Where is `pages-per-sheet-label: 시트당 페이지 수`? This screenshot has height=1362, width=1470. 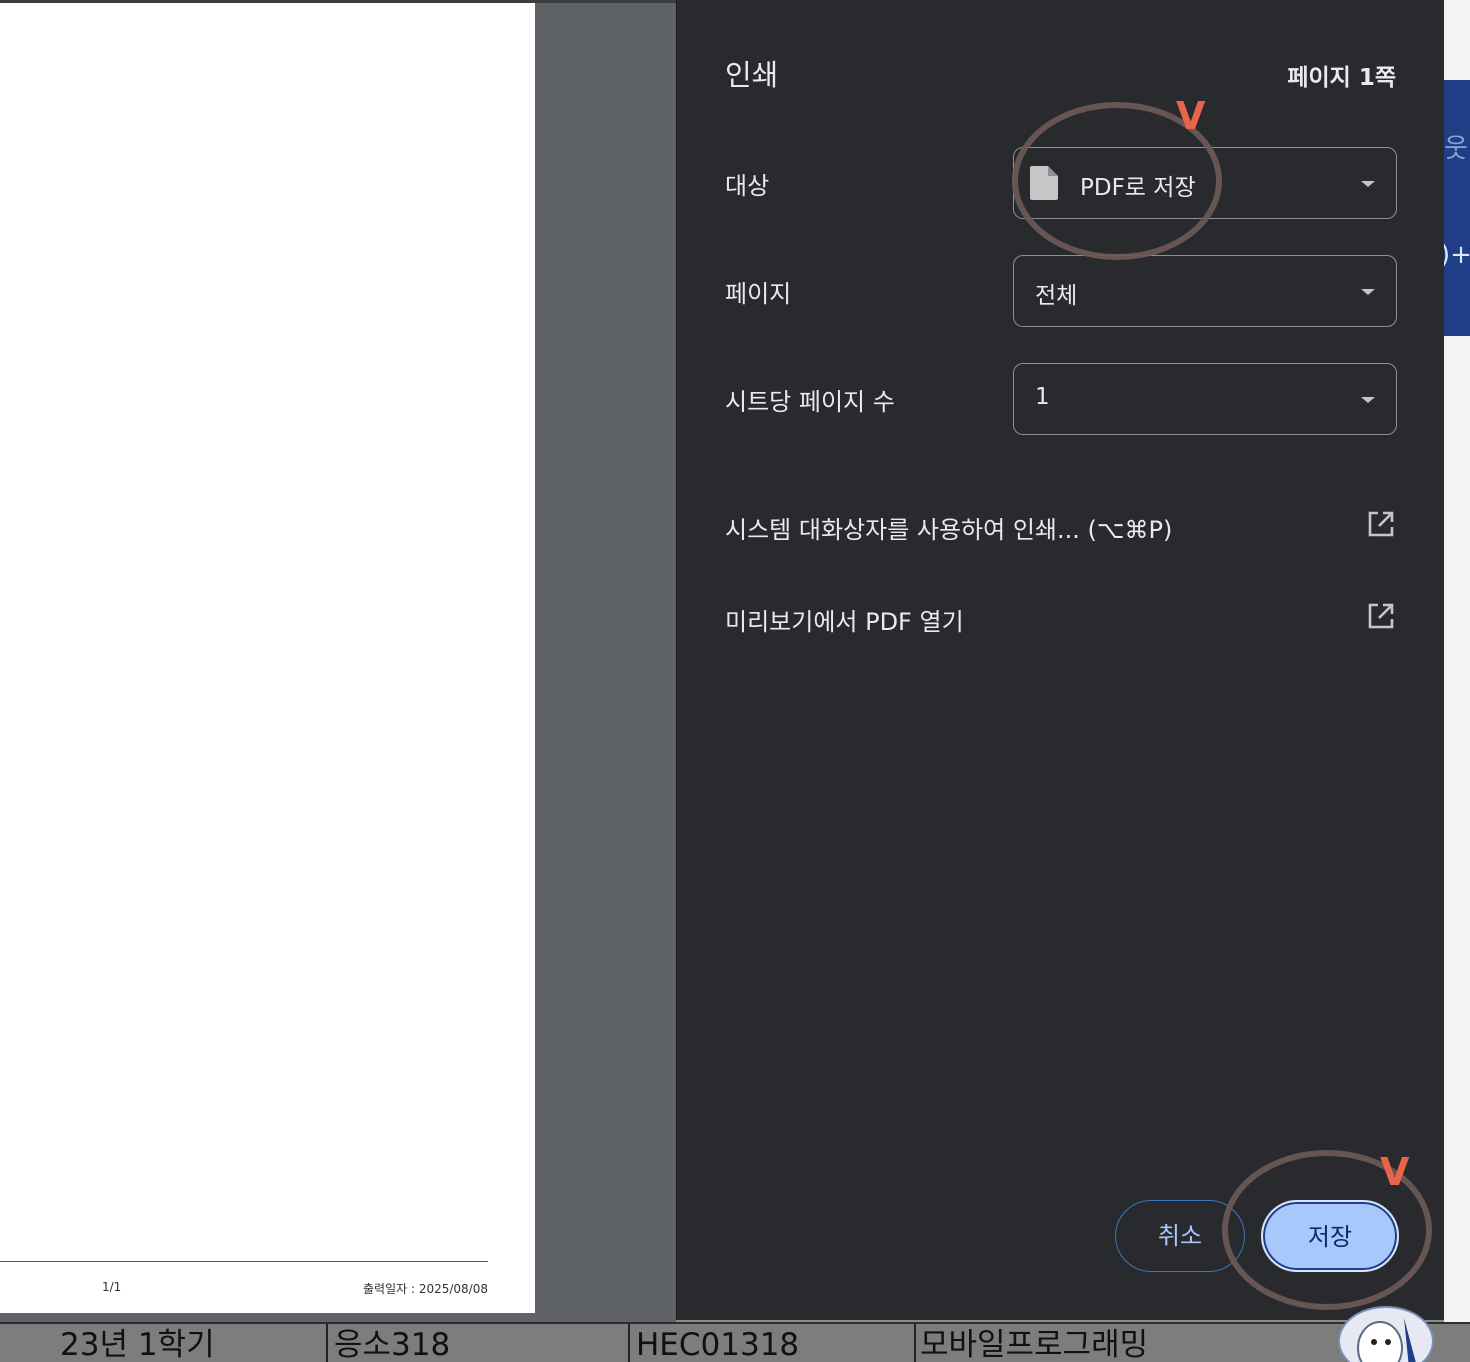
pages-per-sheet-label: 시트당 페이지 수 is located at coordinates (810, 402).